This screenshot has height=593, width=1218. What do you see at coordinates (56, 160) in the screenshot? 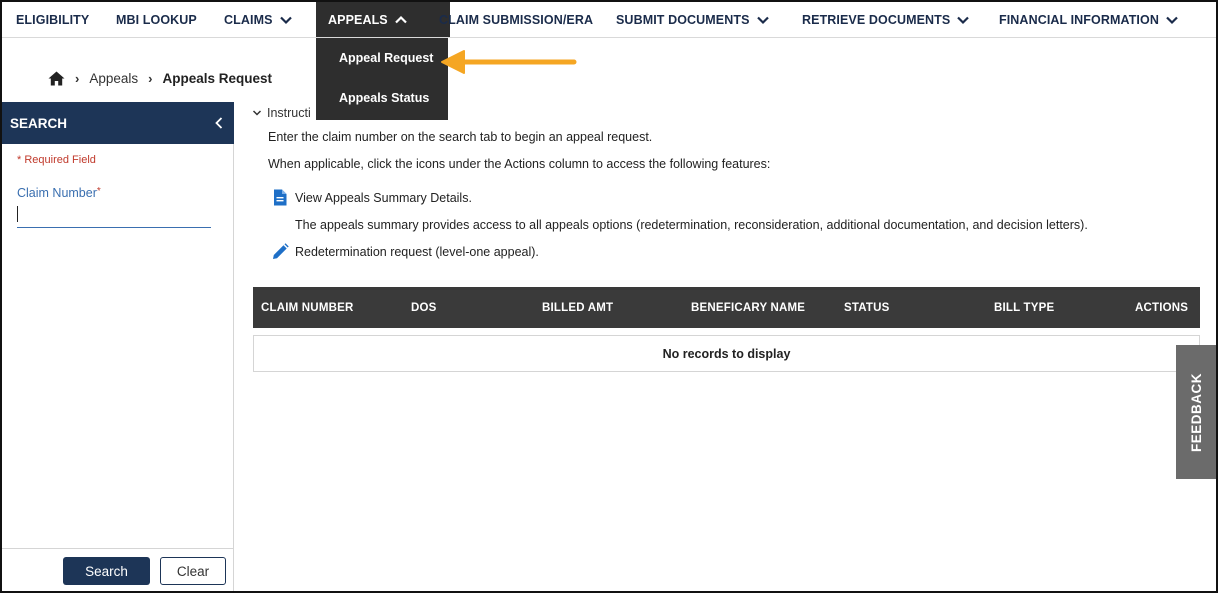
I see `required-field-note: * Required Field` at bounding box center [56, 160].